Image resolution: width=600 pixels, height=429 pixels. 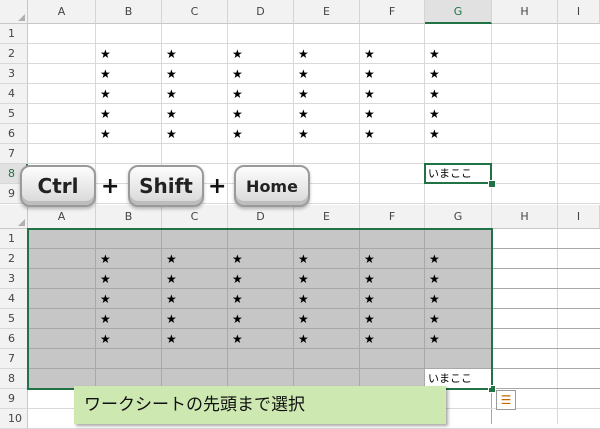 I want to click on star-cell-c5: ★, so click(x=171, y=319).